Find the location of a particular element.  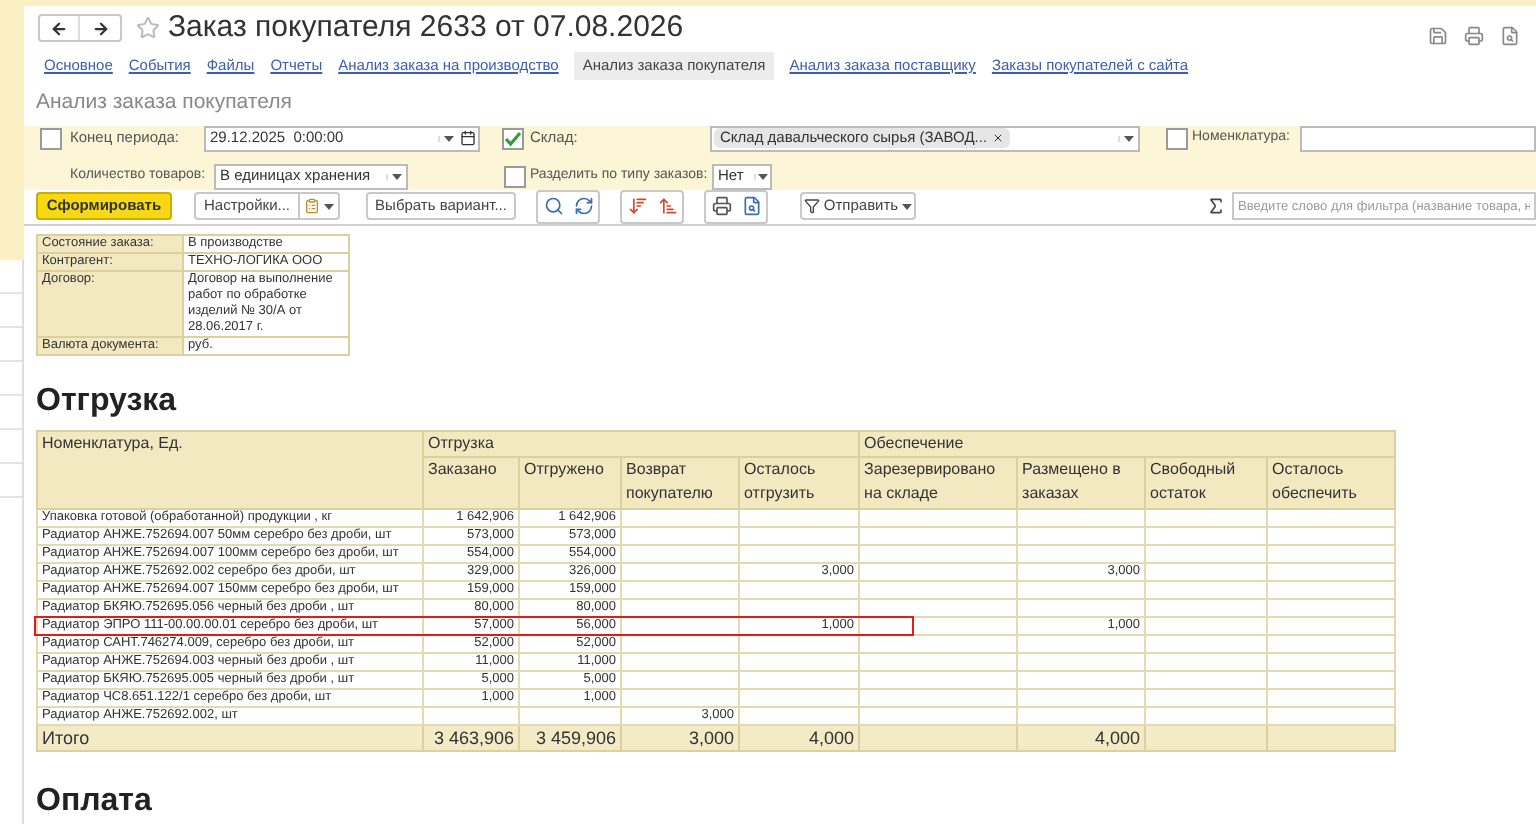

column-header: Заказано is located at coordinates (471, 482).